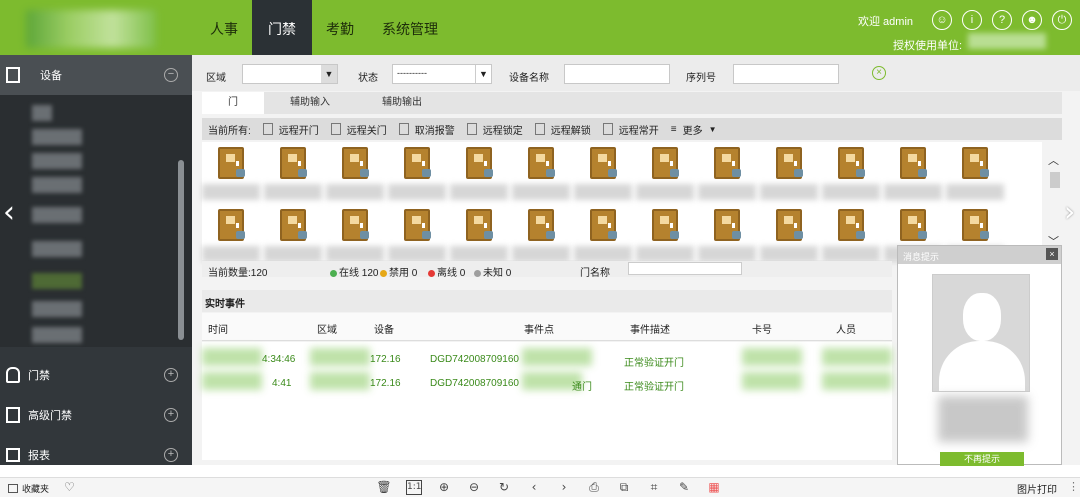 Image resolution: width=1080 pixels, height=497 pixels. What do you see at coordinates (39, 376) in the screenshot?
I see `sidebar-item-label: 门禁` at bounding box center [39, 376].